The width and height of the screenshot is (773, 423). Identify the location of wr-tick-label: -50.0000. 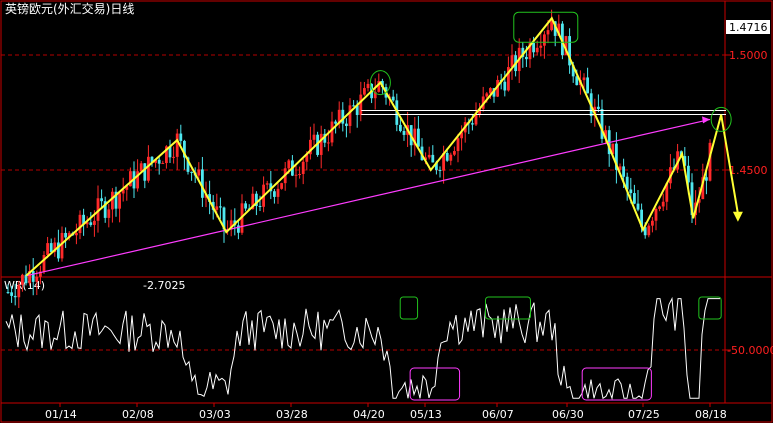
(750, 350).